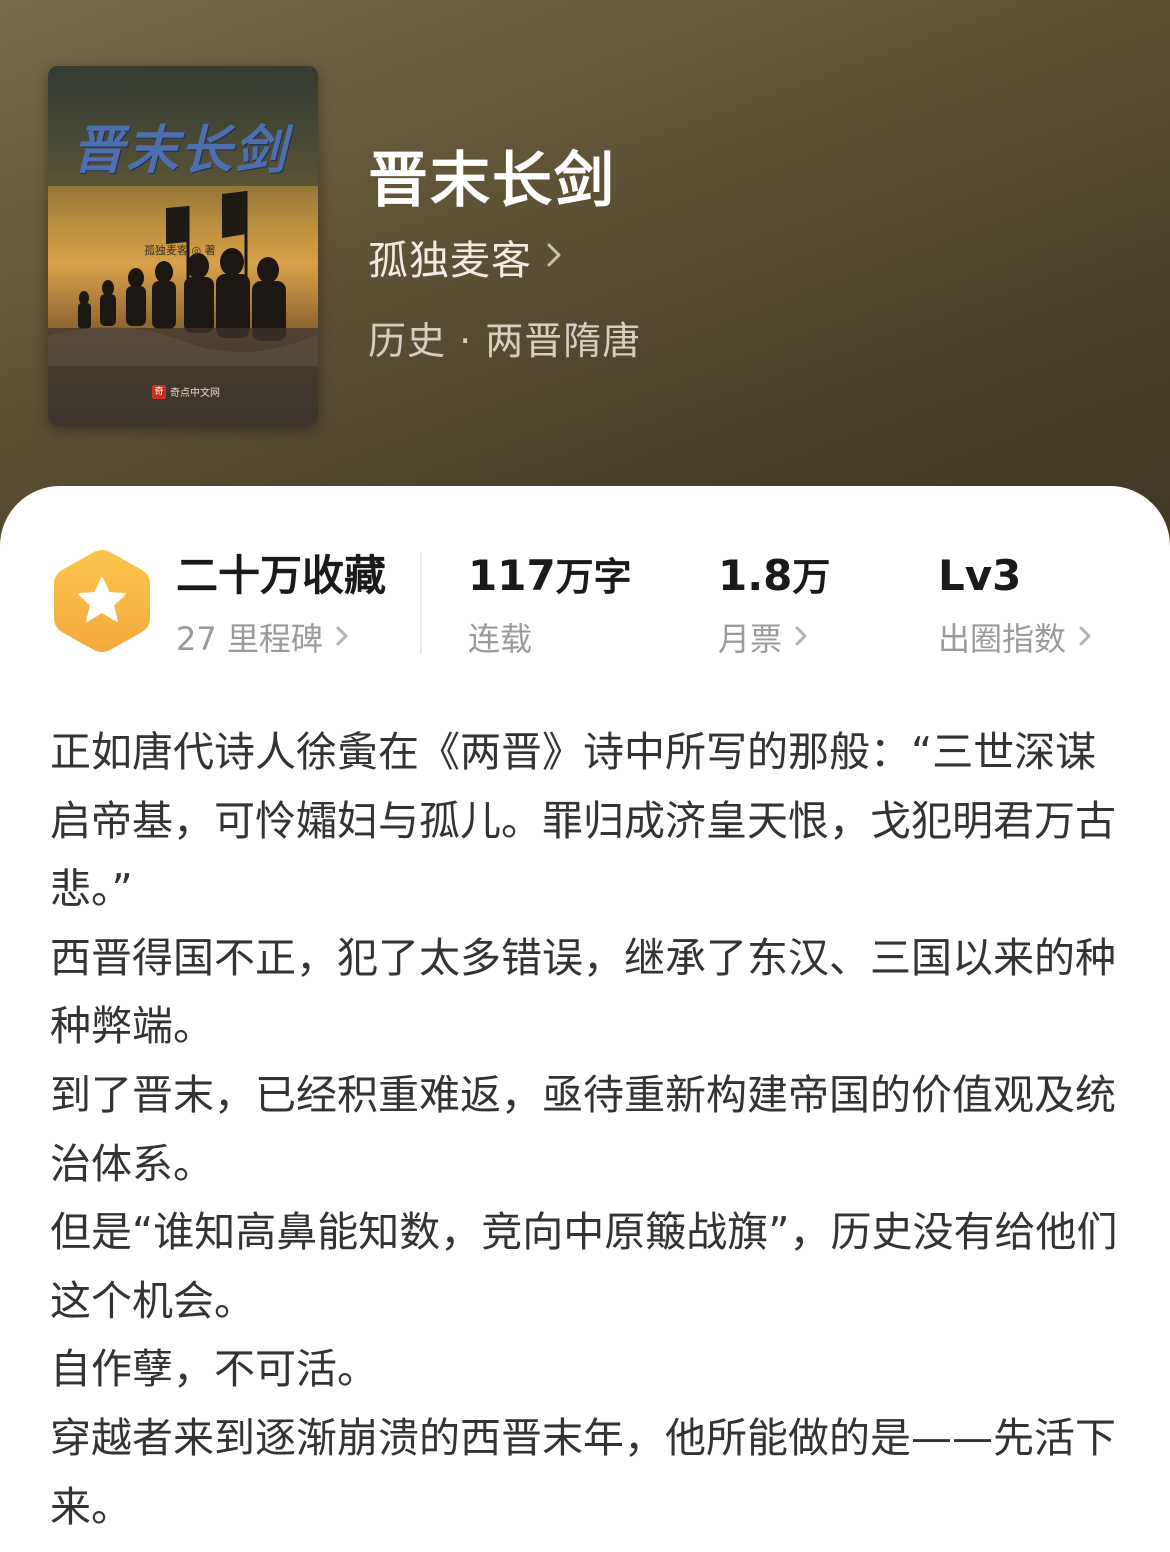 This screenshot has height=1552, width=1170. I want to click on stat-words: 117万字 连载, so click(550, 604).